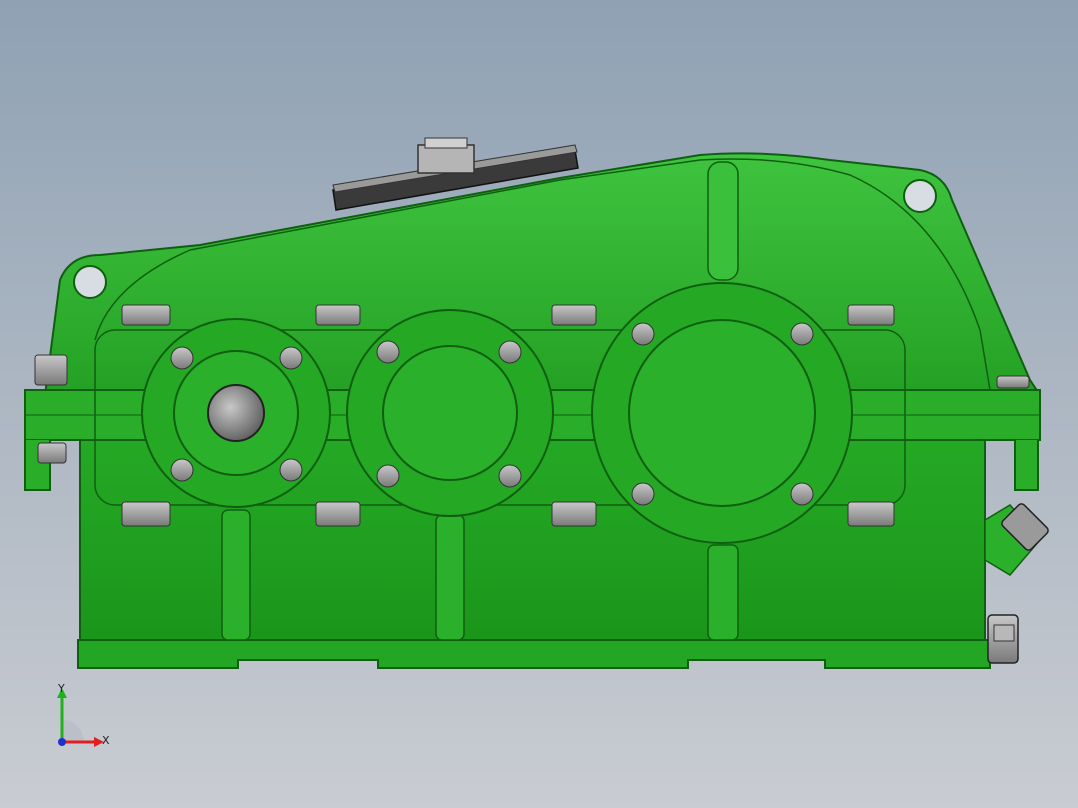 The image size is (1078, 808). What do you see at coordinates (446, 159) in the screenshot?
I see `breather-plug` at bounding box center [446, 159].